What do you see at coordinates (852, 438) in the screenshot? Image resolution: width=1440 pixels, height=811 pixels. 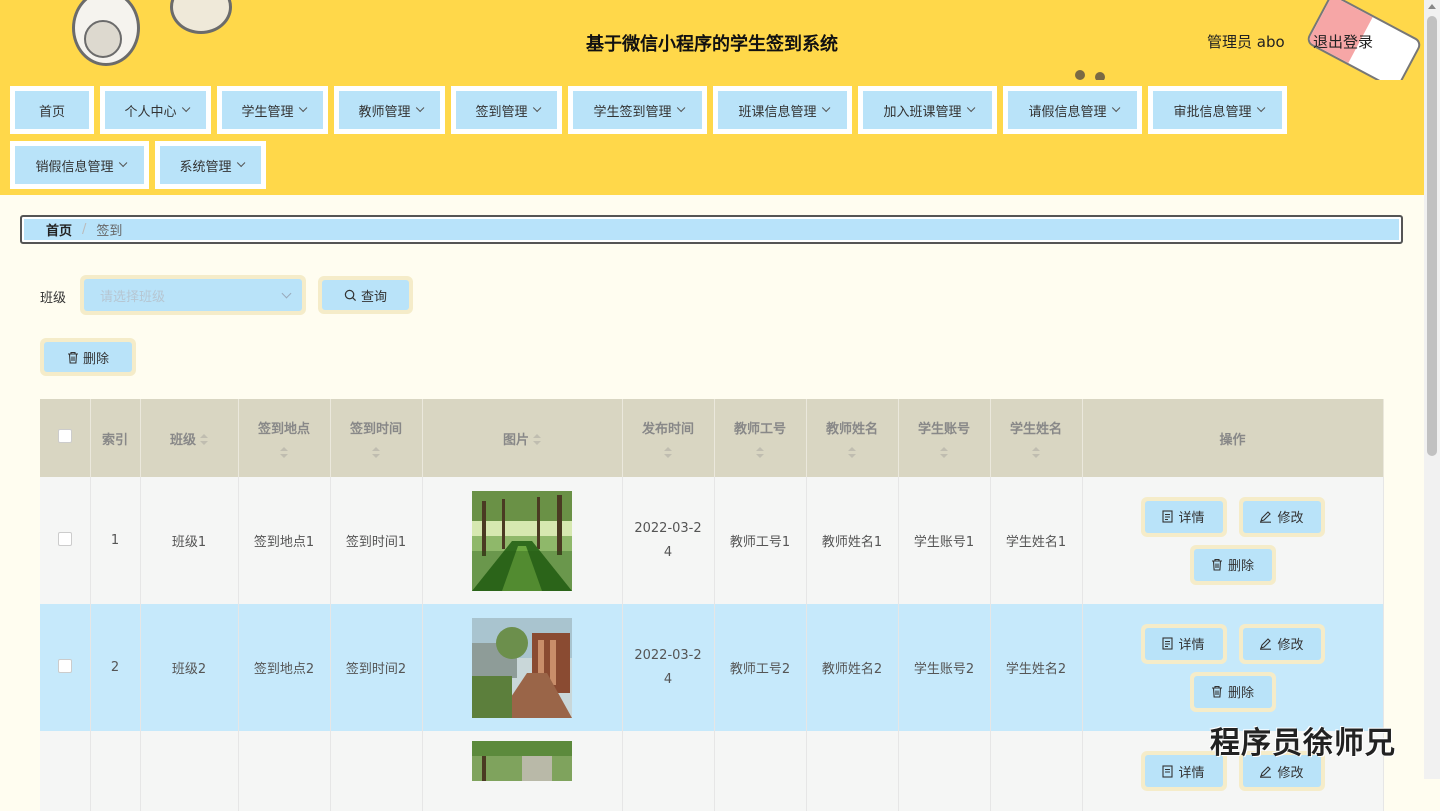 I see `column-header-teacher-name: 教师姓名` at bounding box center [852, 438].